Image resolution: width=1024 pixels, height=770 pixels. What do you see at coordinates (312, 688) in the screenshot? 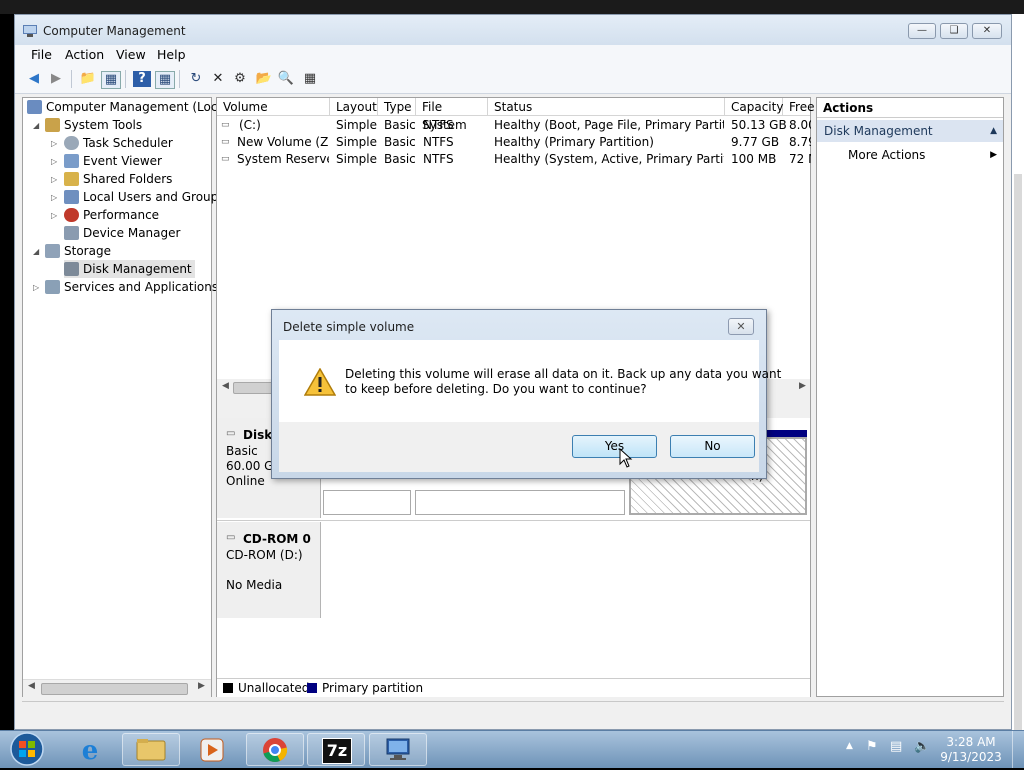
I see `legend-primary-swatch` at bounding box center [312, 688].